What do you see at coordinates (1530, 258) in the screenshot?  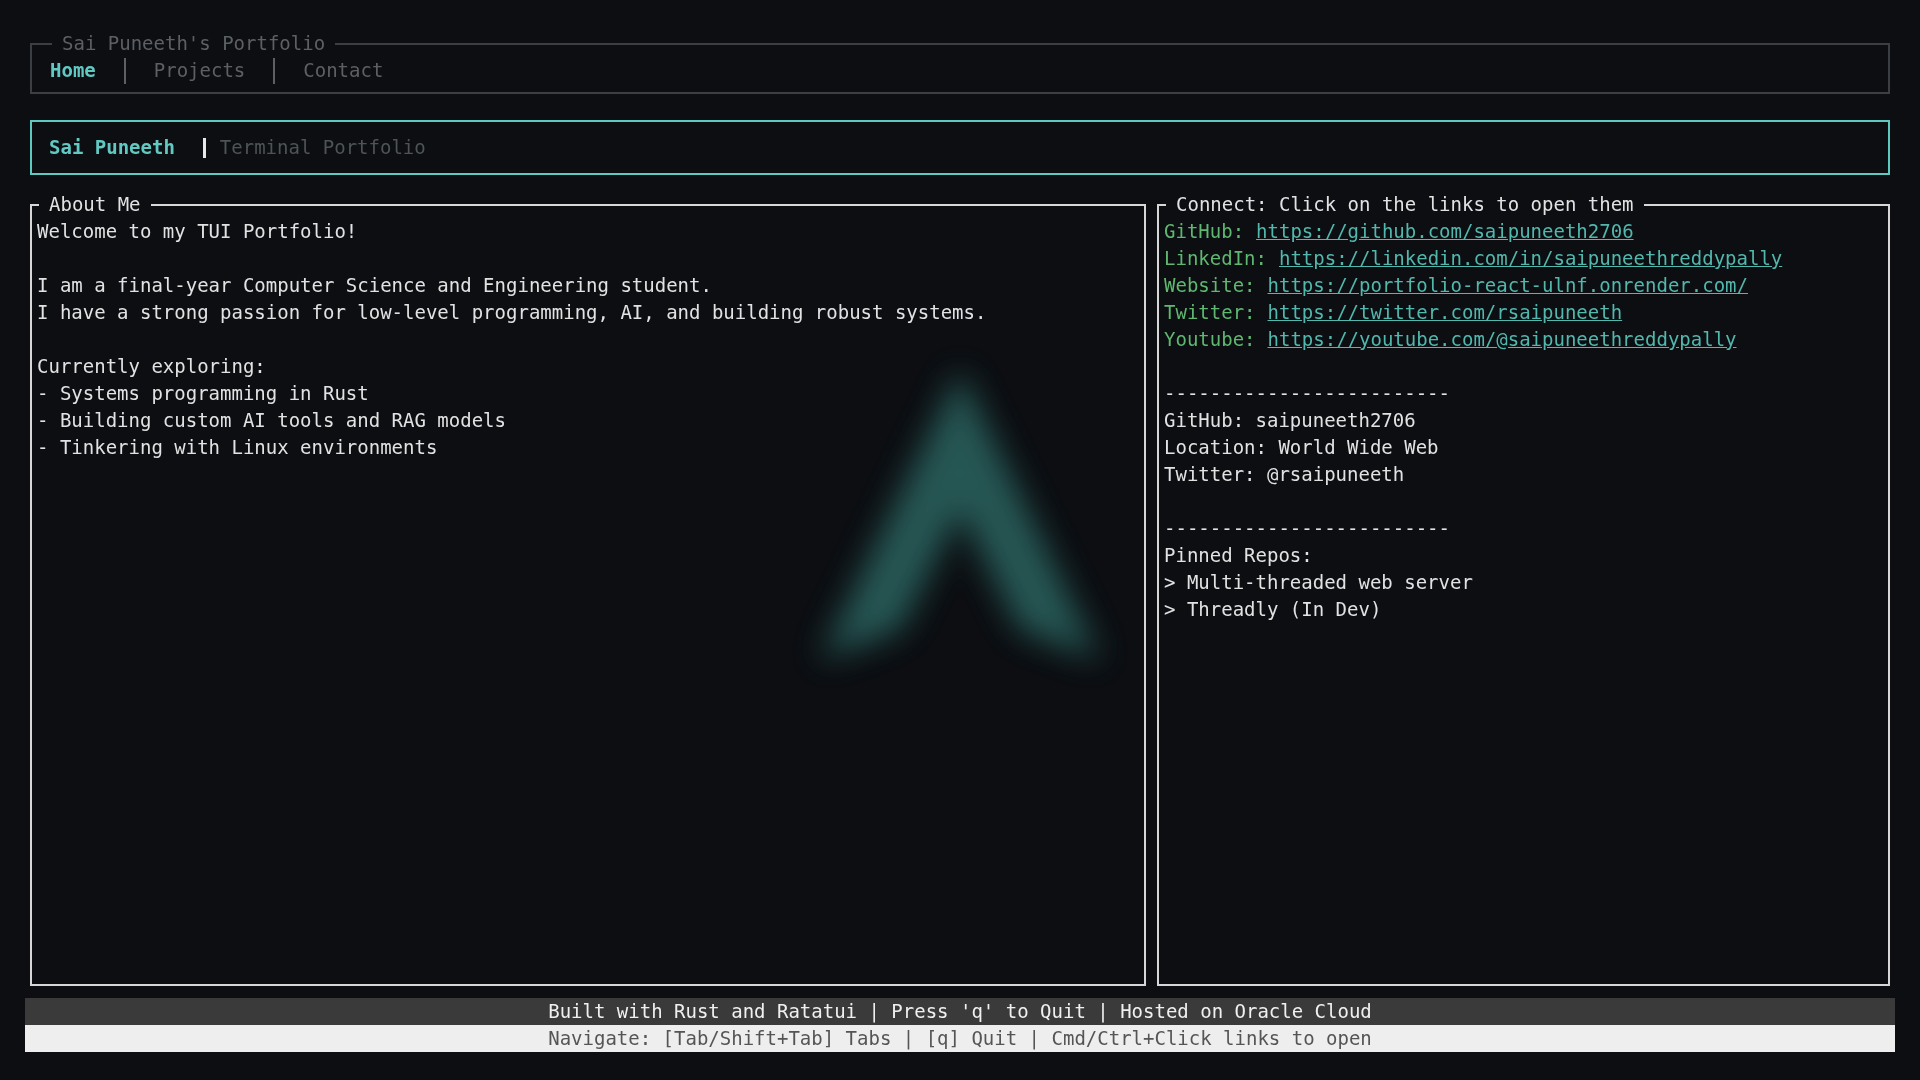 I see `link: https://linkedin.com/in/saipuneethreddypally` at bounding box center [1530, 258].